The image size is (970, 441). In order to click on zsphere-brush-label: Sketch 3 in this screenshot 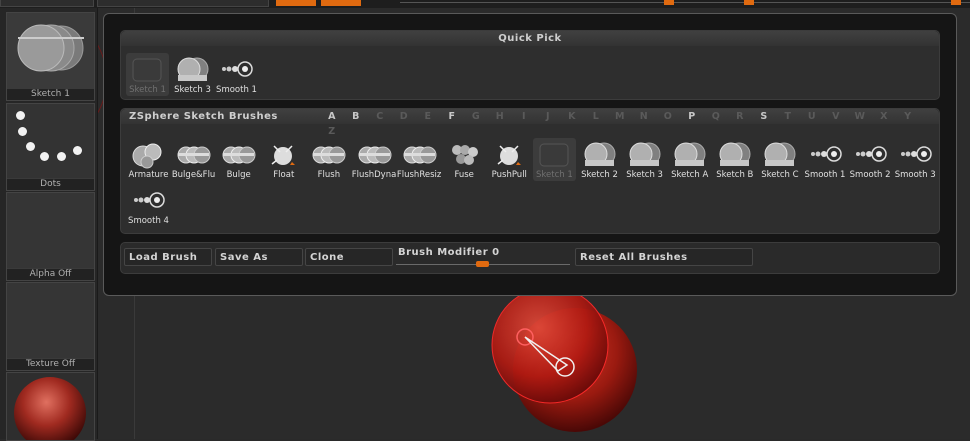, I will do `click(644, 175)`.